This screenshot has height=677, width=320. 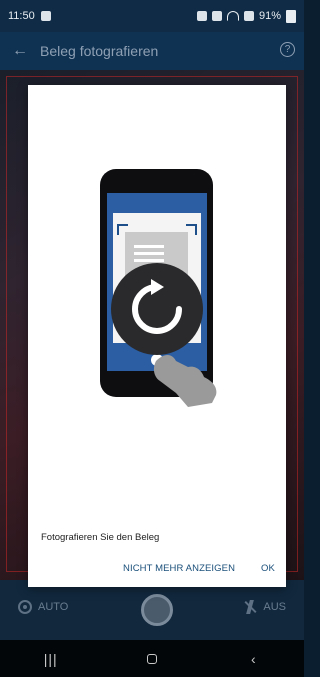 I want to click on battery-percentage: 91%, so click(x=269, y=16).